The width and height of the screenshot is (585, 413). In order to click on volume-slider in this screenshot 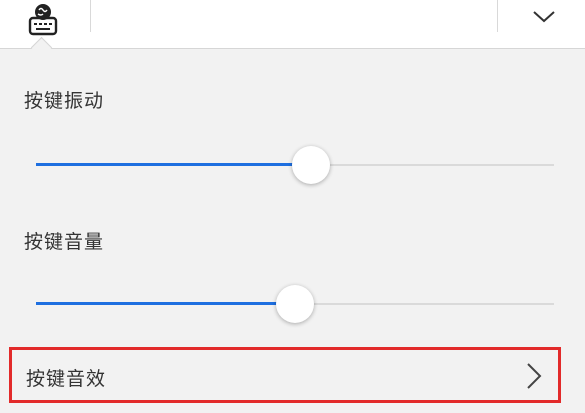, I will do `click(295, 304)`.